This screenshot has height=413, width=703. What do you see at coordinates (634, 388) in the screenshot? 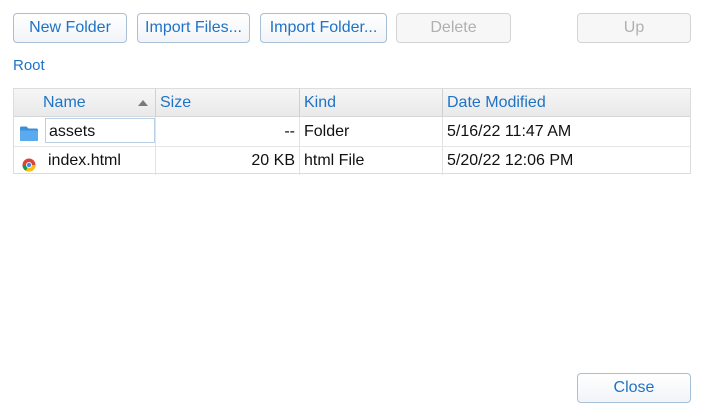
I see `close-button: Close` at bounding box center [634, 388].